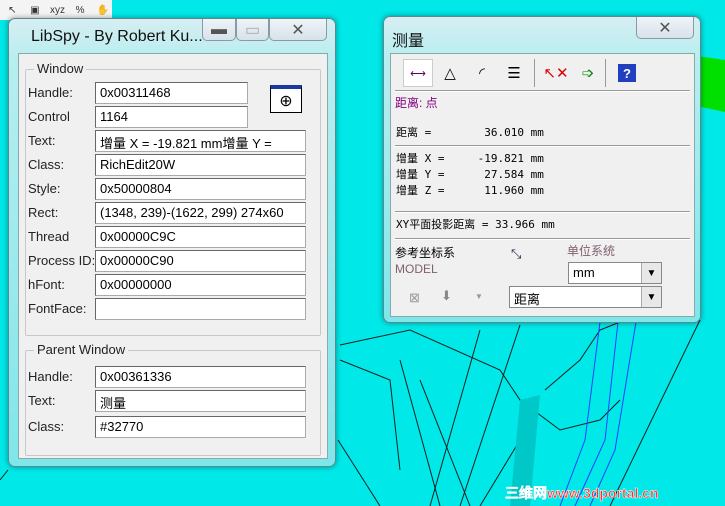 The height and width of the screenshot is (506, 725). What do you see at coordinates (516, 254) in the screenshot?
I see `coord-pick-icon: ⤡` at bounding box center [516, 254].